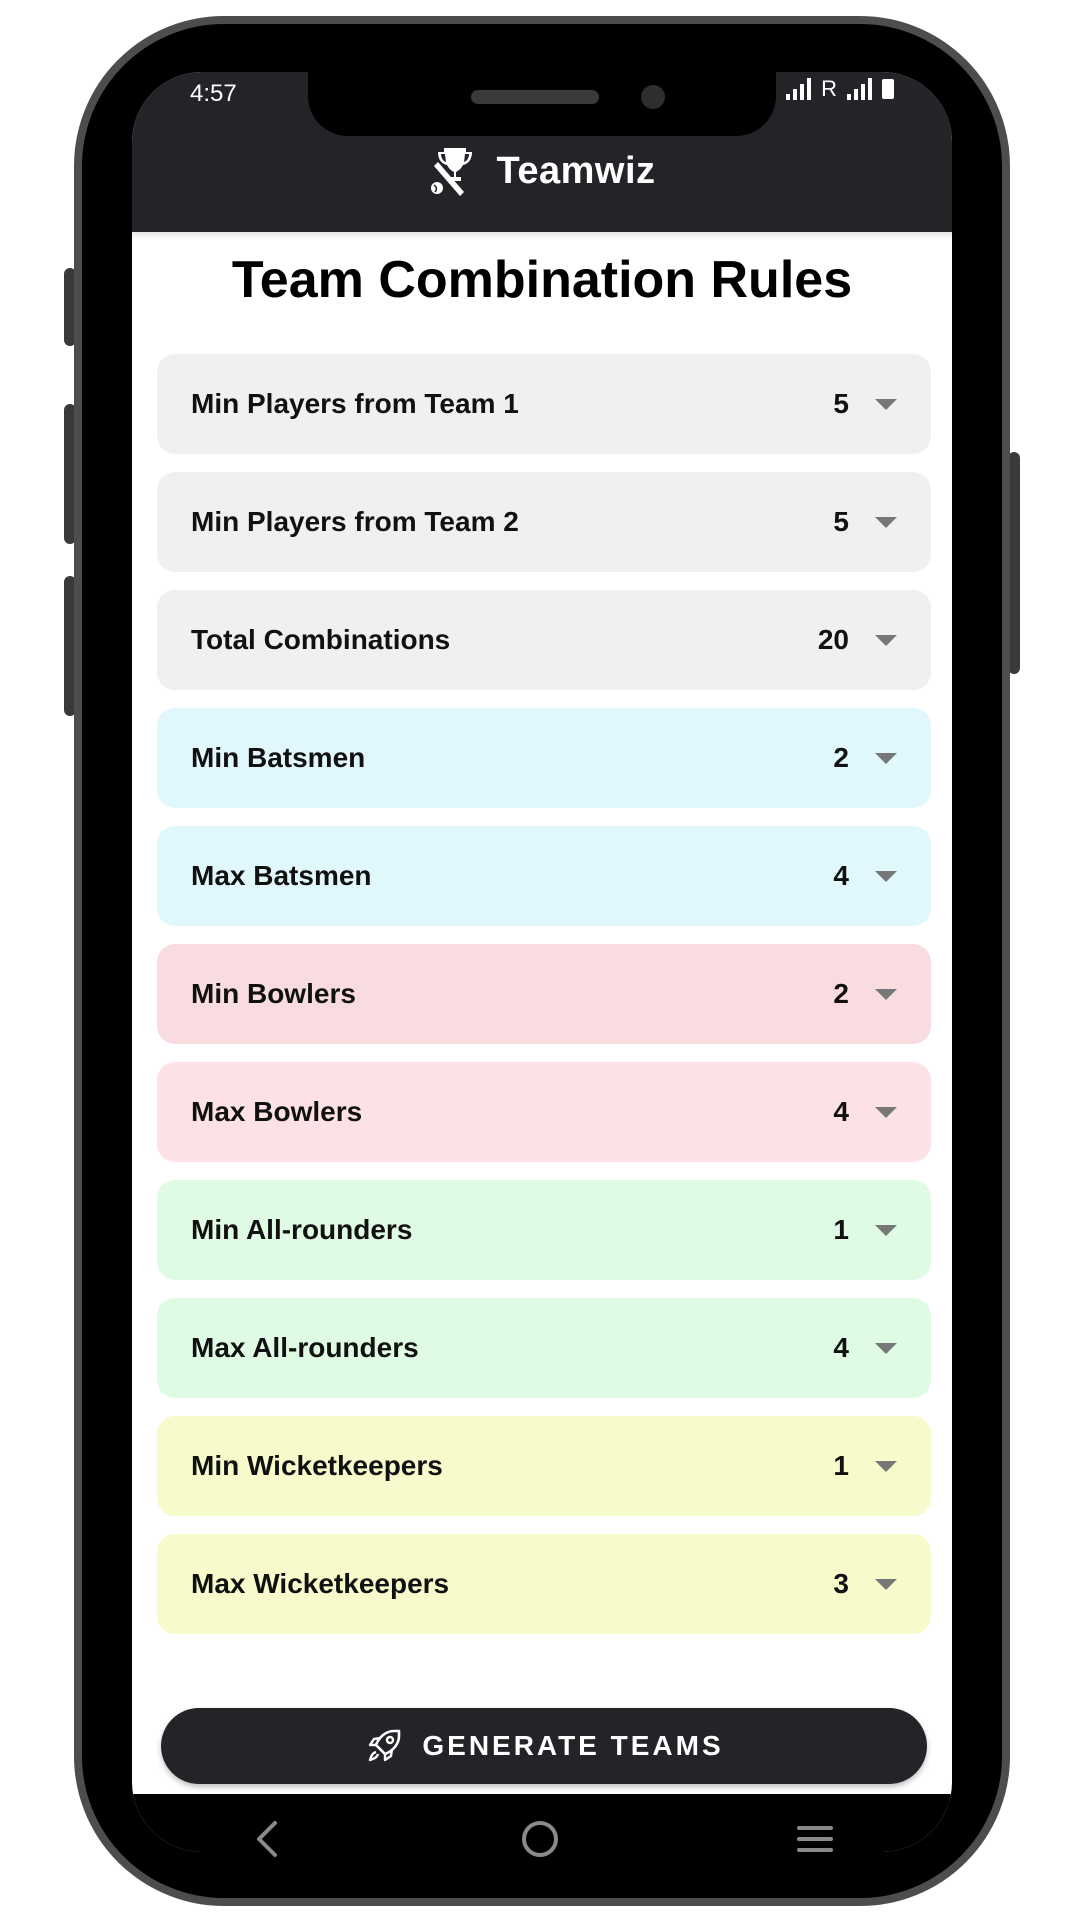  I want to click on rule-label: Max Bowlers, so click(277, 1111).